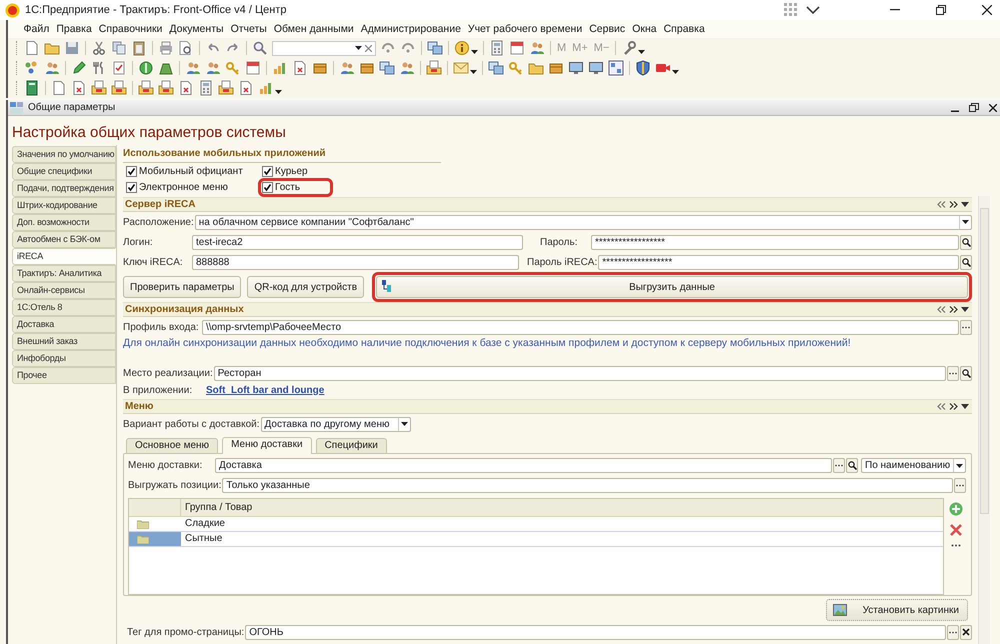 This screenshot has width=1000, height=644. What do you see at coordinates (280, 68) in the screenshot?
I see `bar-chart-icon` at bounding box center [280, 68].